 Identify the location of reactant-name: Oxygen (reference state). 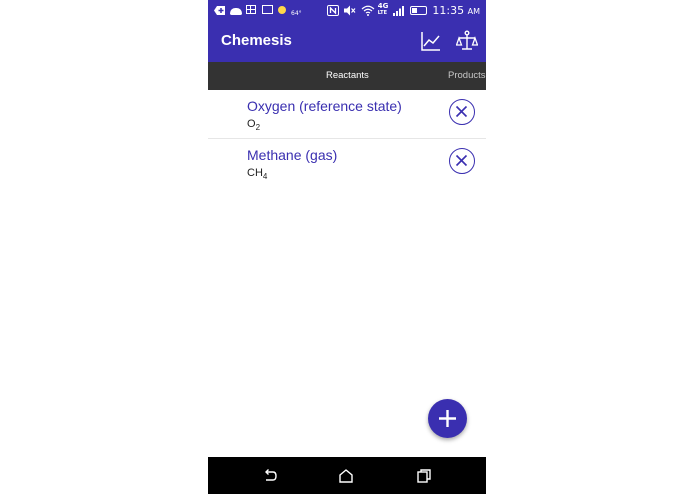
(324, 106).